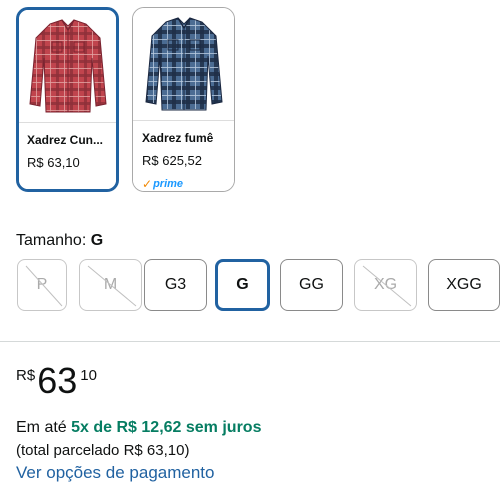 This screenshot has height=500, width=500. Describe the element at coordinates (172, 160) in the screenshot. I see `variant-price: R$ 625,52` at that location.